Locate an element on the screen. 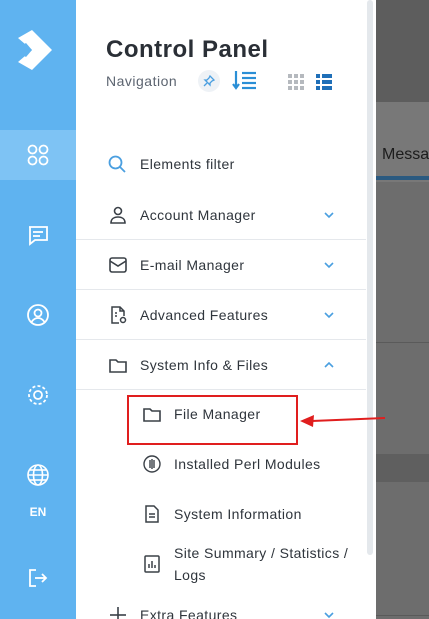 This screenshot has height=619, width=429. grid-view-icon is located at coordinates (296, 82).